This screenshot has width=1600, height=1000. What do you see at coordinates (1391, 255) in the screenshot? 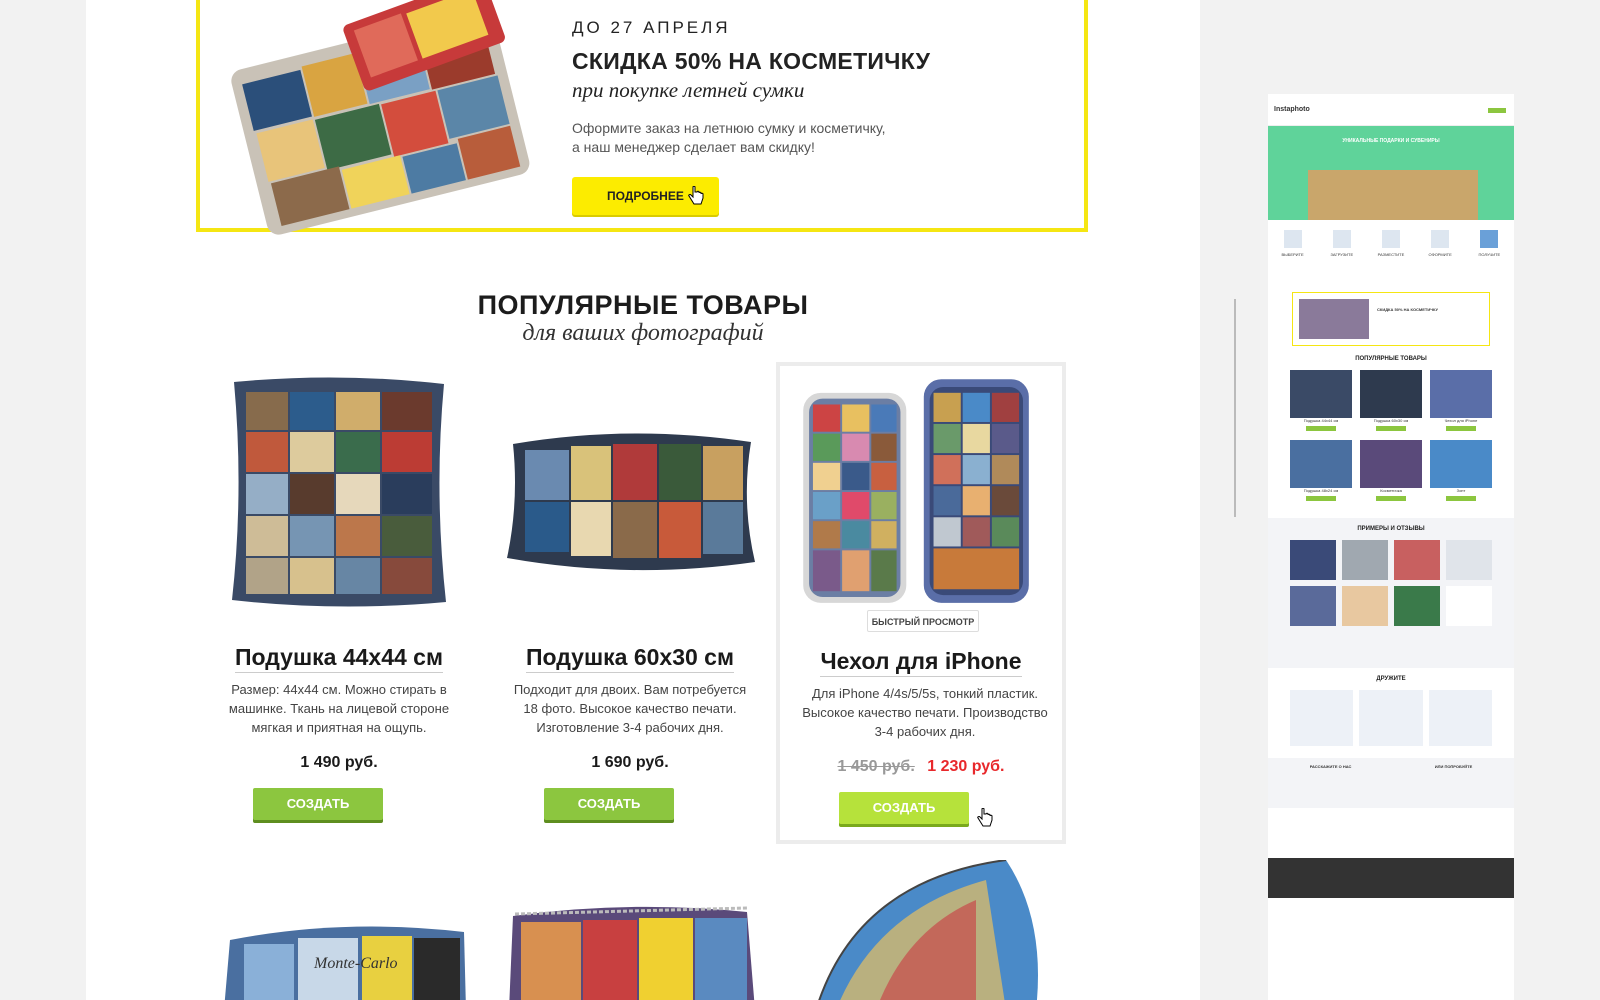
I see `preview-step: РАЗМЕСТИТЕ` at bounding box center [1391, 255].